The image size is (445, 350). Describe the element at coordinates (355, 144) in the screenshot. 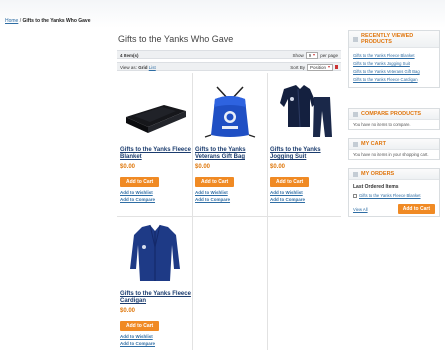

I see `cart-icon` at that location.